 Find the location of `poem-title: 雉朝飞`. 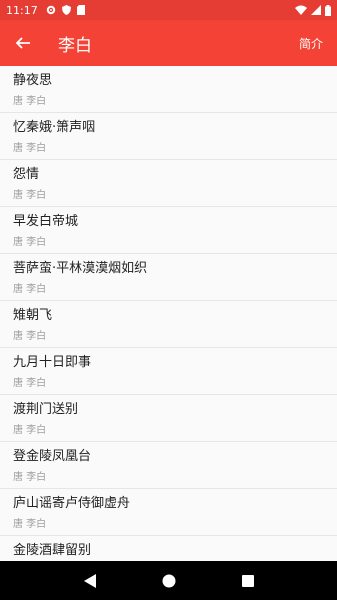

poem-title: 雉朝飞 is located at coordinates (33, 315).